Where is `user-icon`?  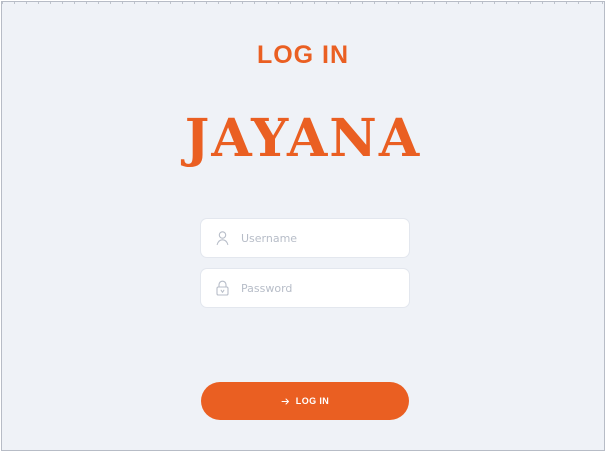 user-icon is located at coordinates (222, 238).